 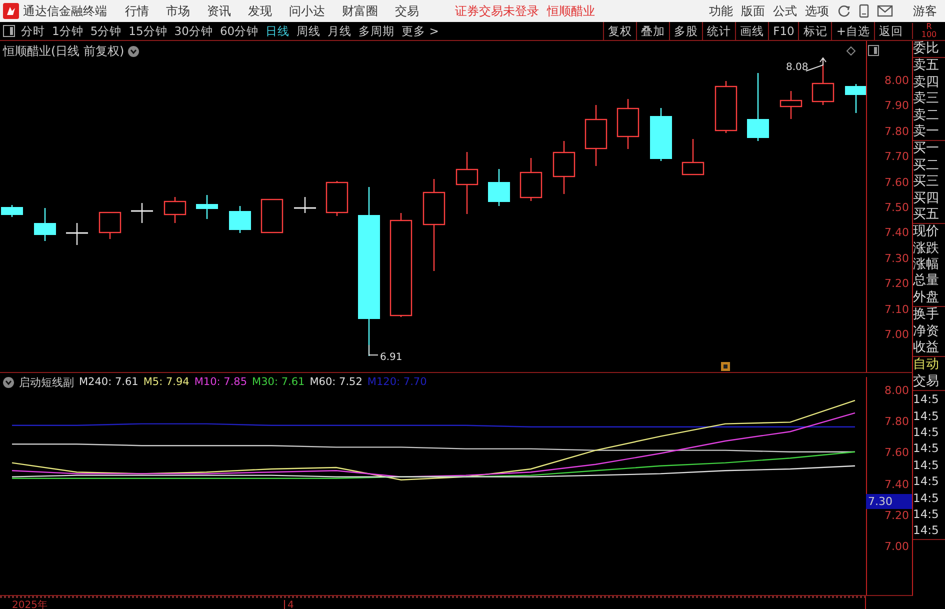 What do you see at coordinates (725, 366) in the screenshot?
I see `marker-icon` at bounding box center [725, 366].